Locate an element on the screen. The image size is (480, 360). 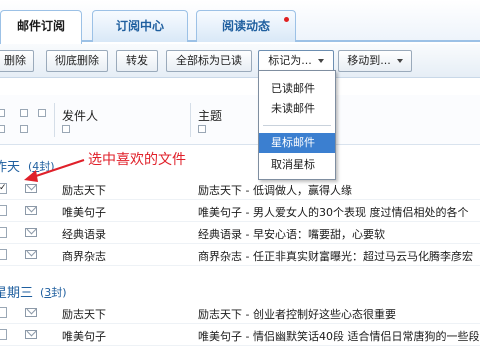
annotation-text: 选中喜欢的文件 is located at coordinates (137, 160).